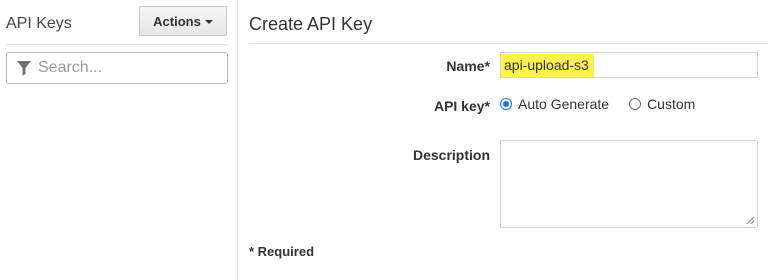  Describe the element at coordinates (506, 104) in the screenshot. I see `radio-checked-icon` at that location.